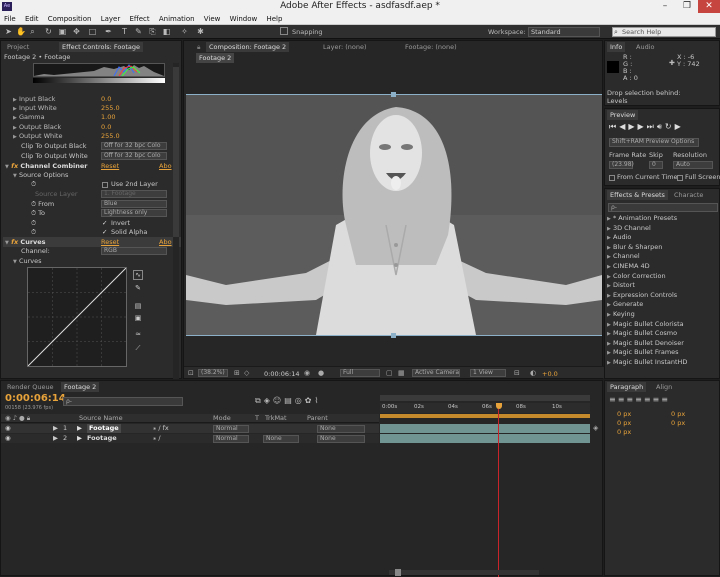 The image size is (720, 577). Describe the element at coordinates (33, 184) in the screenshot. I see `stopwatch-icon: ⏱` at that location.